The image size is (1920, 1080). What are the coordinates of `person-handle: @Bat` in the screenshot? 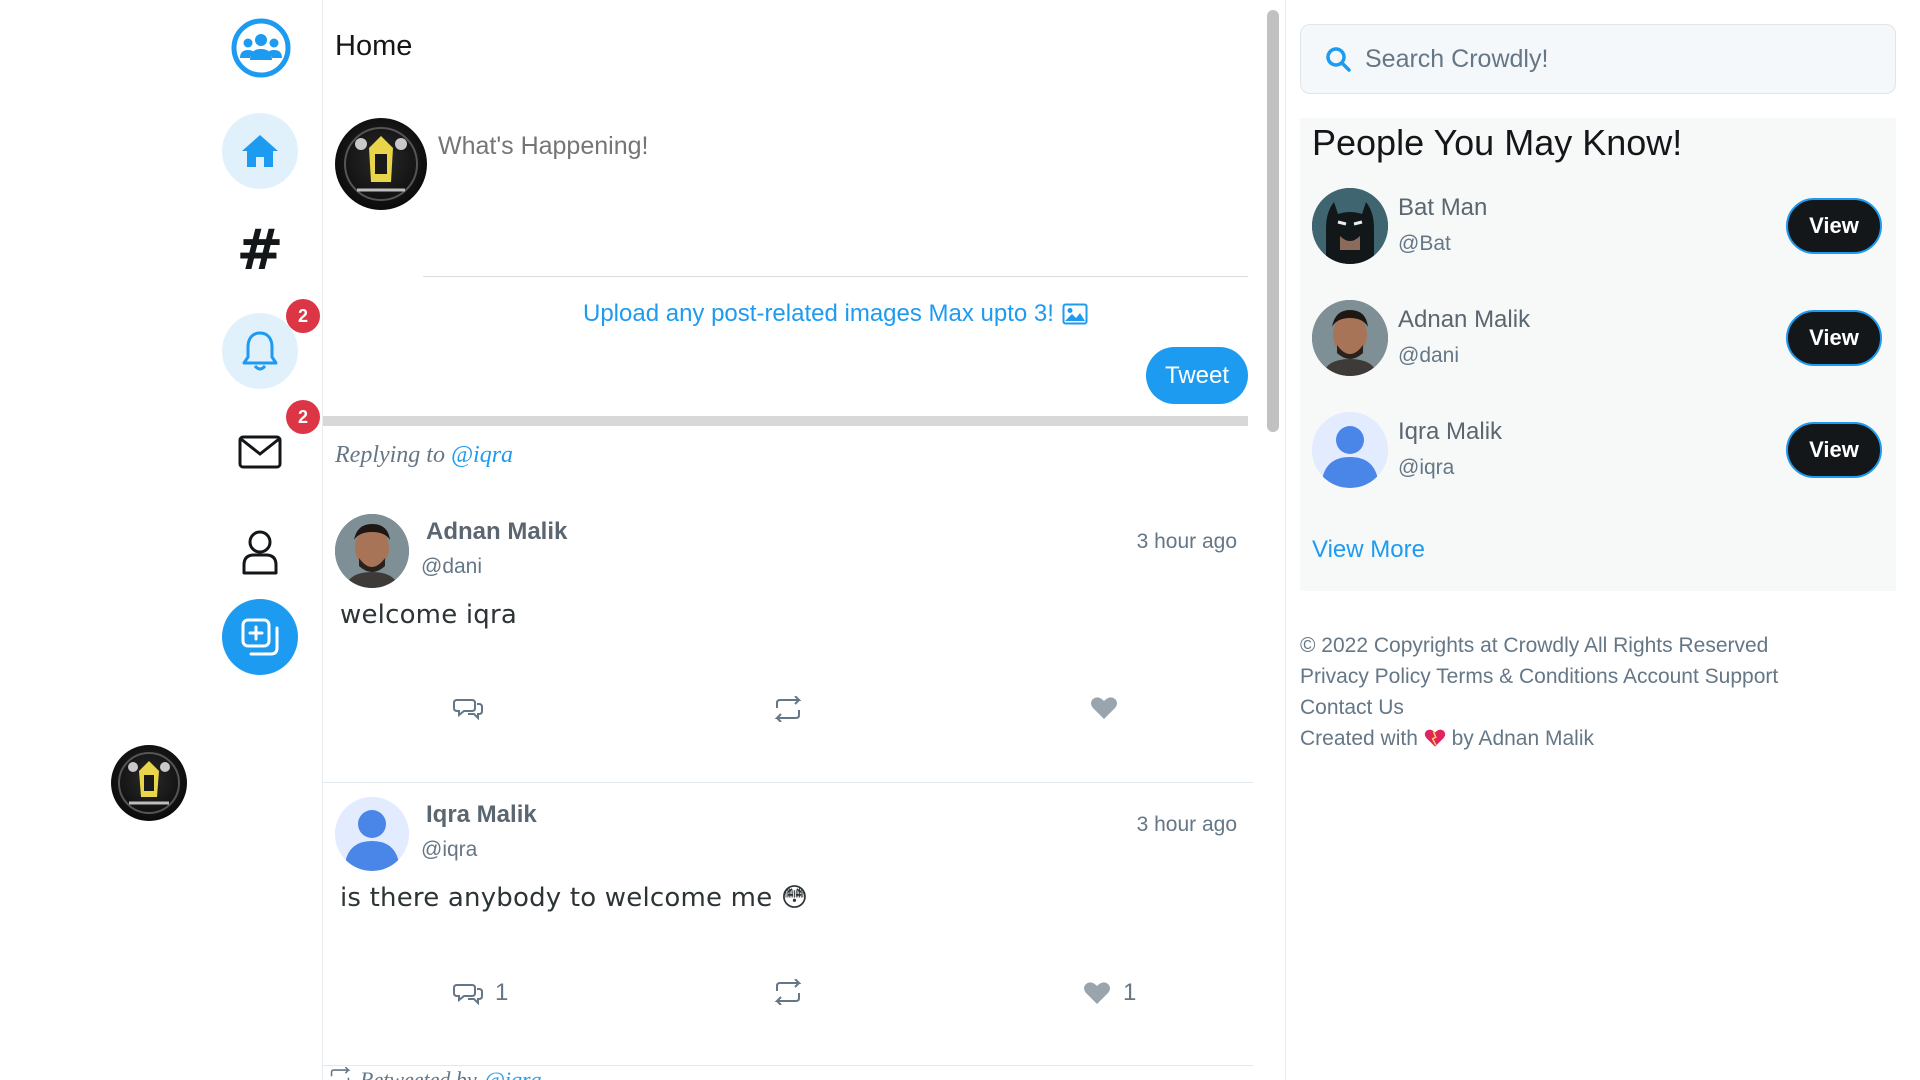 It's located at (1424, 244).